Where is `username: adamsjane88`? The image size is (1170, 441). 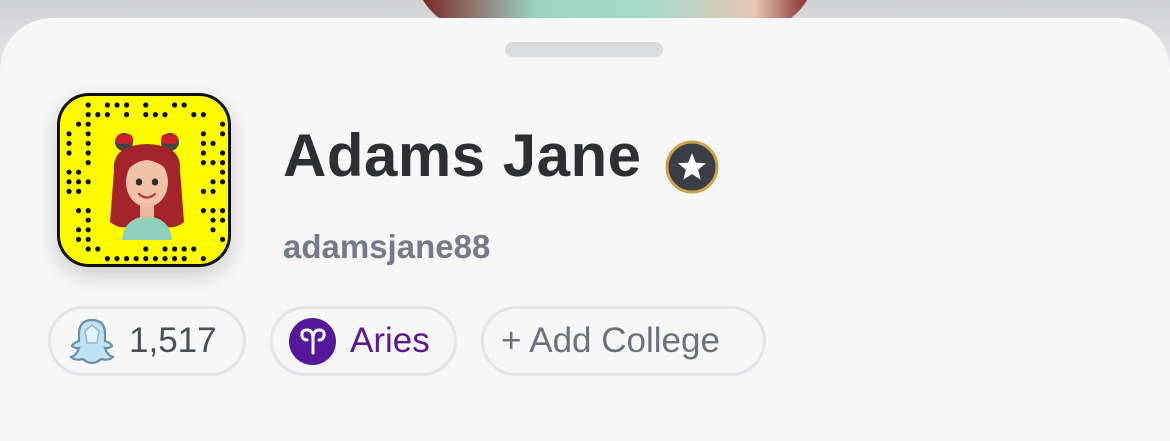 username: adamsjane88 is located at coordinates (387, 246).